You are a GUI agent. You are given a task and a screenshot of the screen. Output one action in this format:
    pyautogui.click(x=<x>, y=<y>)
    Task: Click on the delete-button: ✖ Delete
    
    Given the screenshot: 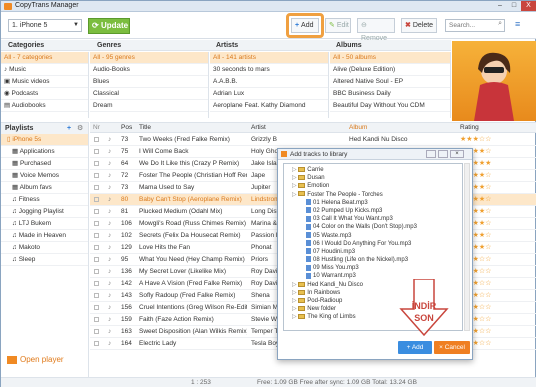 What is the action you would take?
    pyautogui.click(x=419, y=25)
    